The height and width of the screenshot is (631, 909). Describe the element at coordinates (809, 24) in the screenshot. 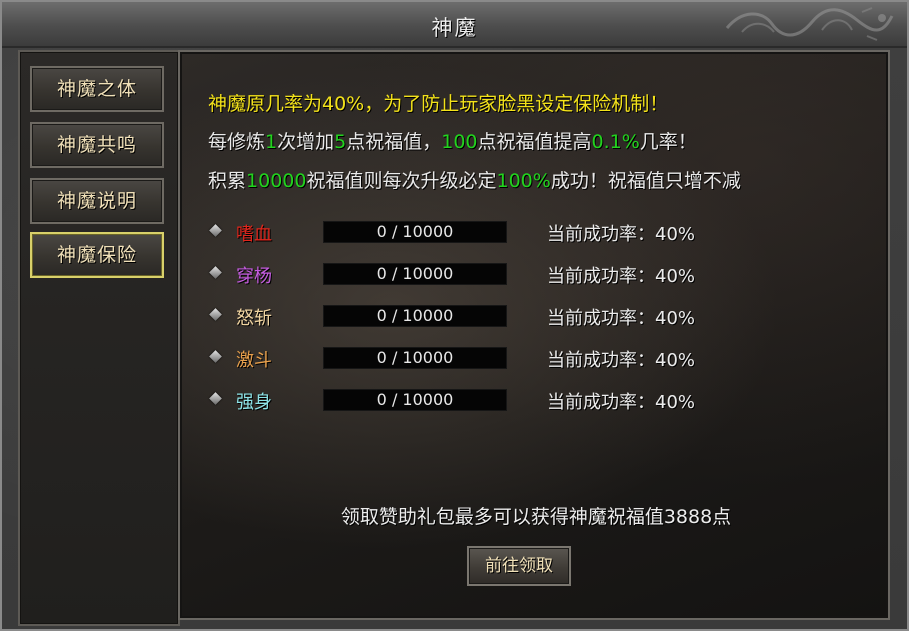

I see `dragon-ornament-icon` at that location.